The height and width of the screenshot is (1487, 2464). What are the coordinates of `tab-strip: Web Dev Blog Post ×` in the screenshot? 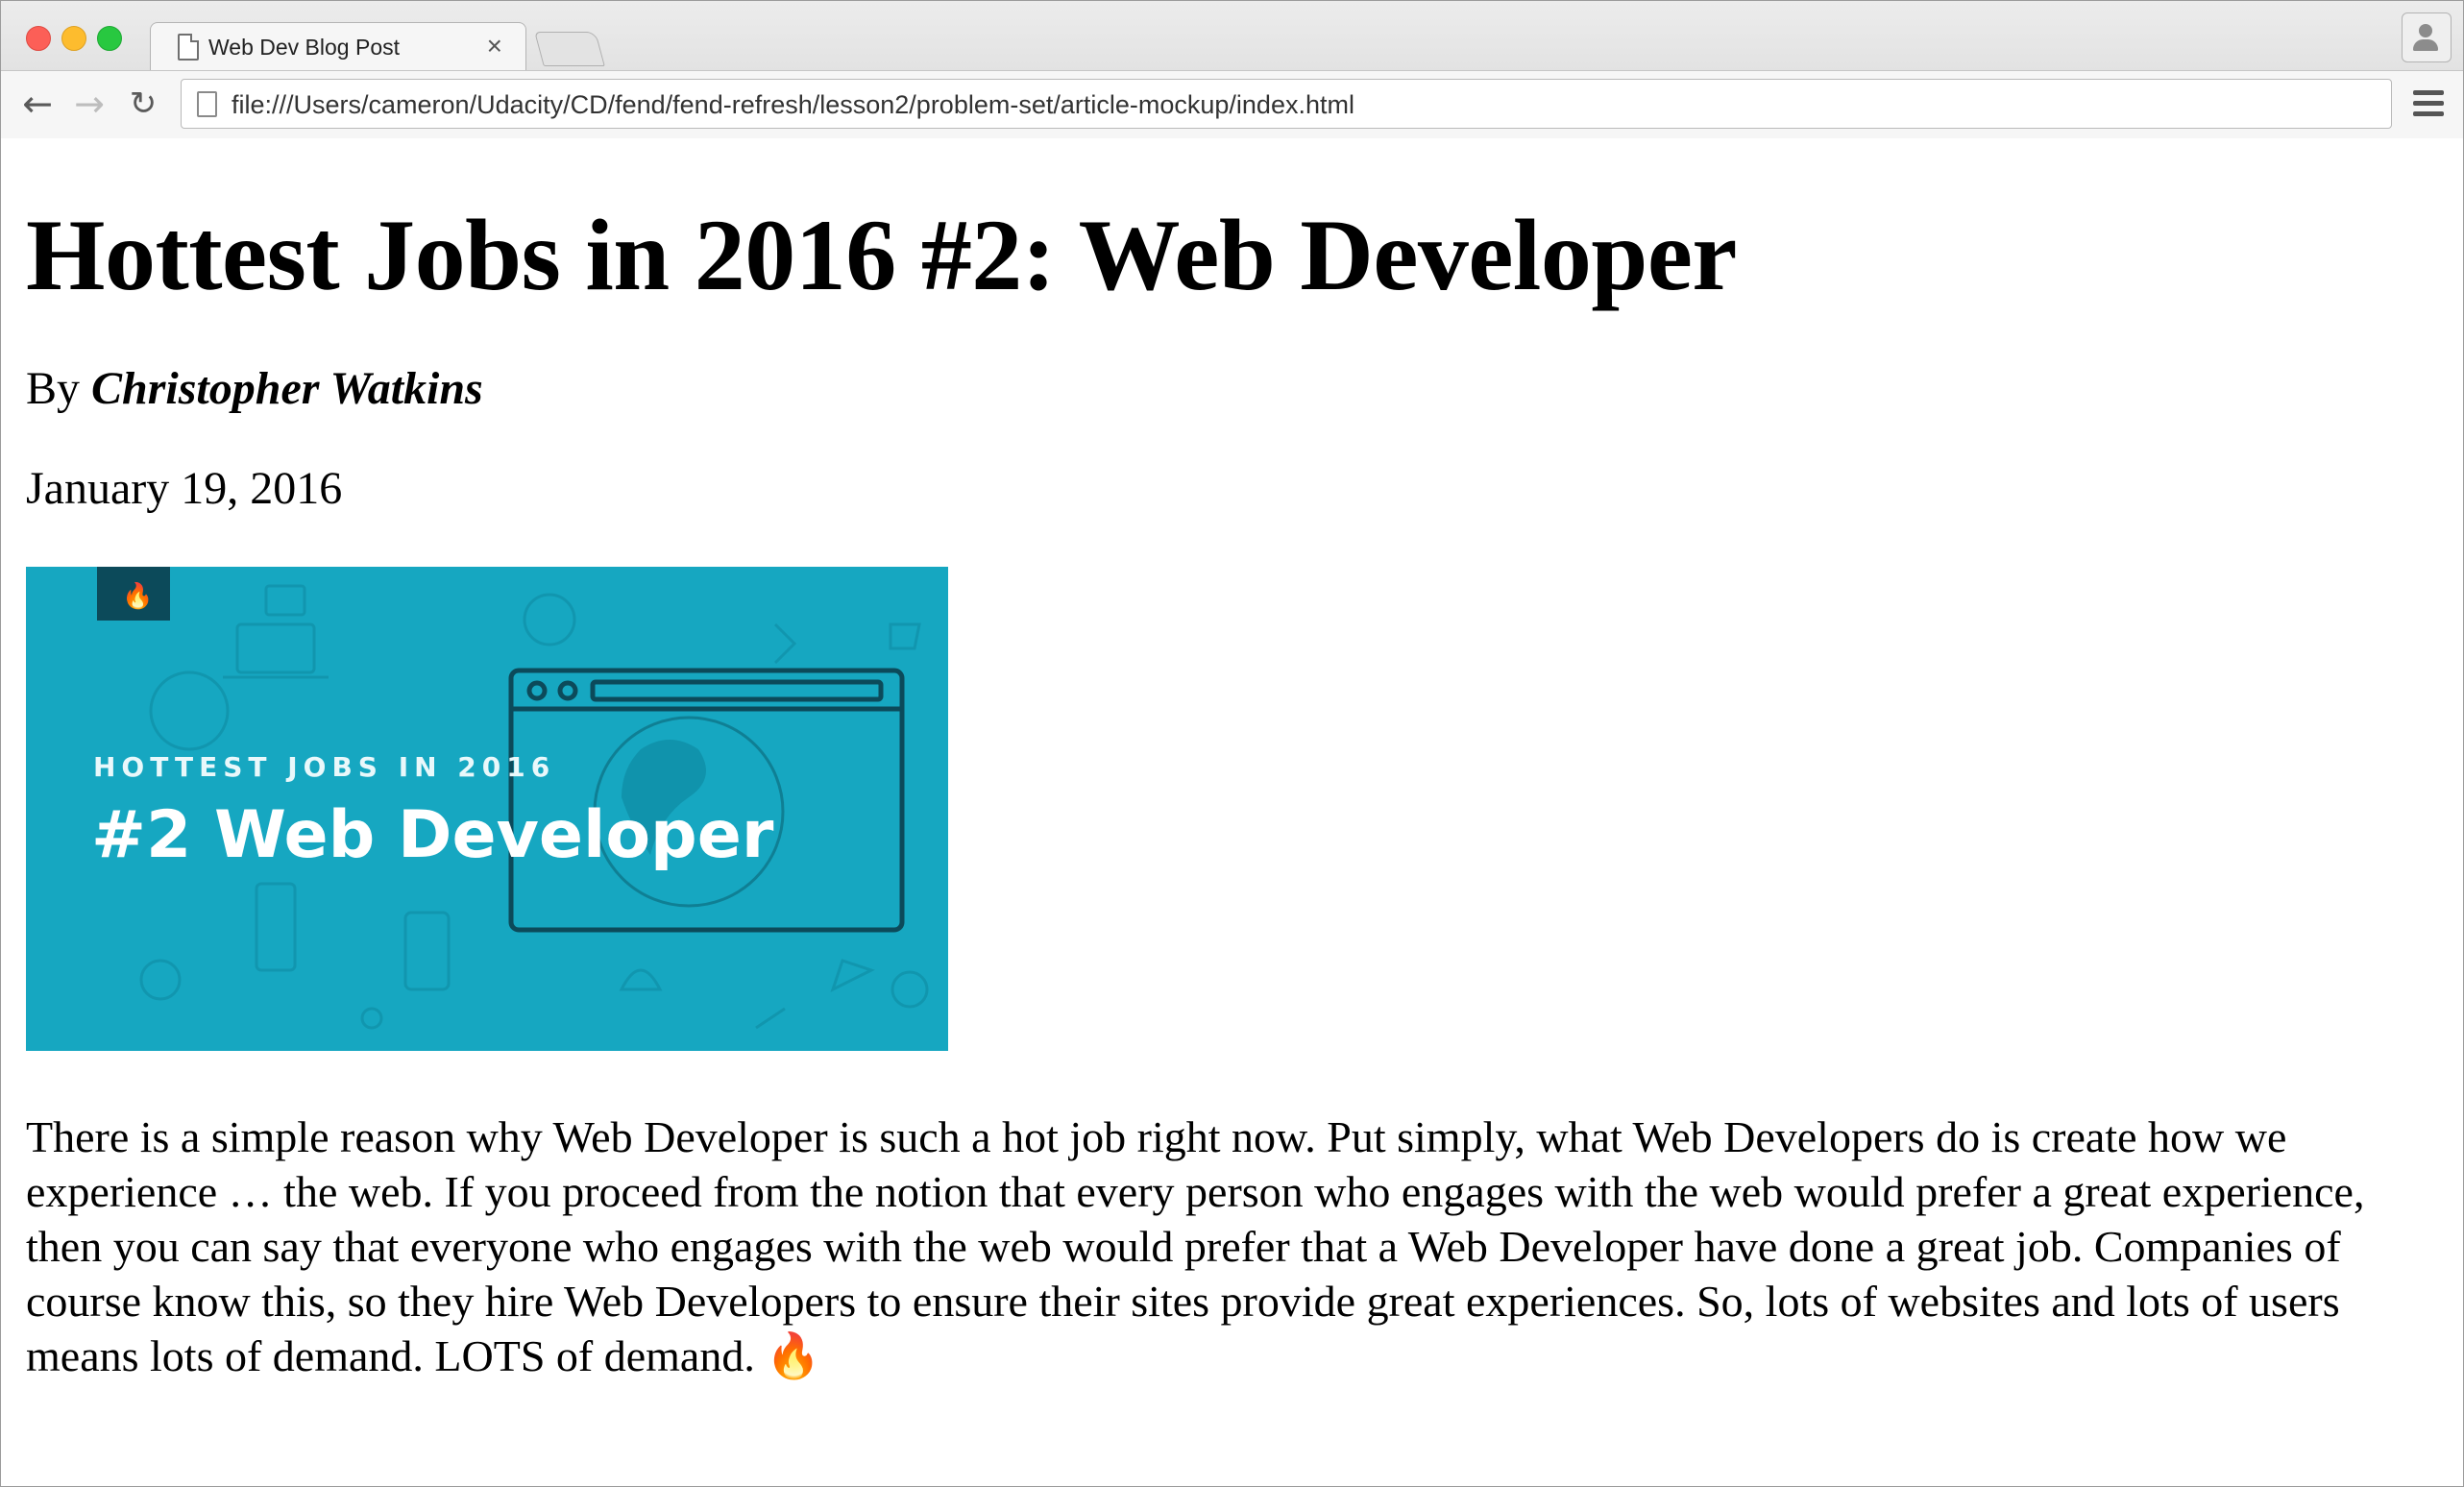 It's located at (1232, 36).